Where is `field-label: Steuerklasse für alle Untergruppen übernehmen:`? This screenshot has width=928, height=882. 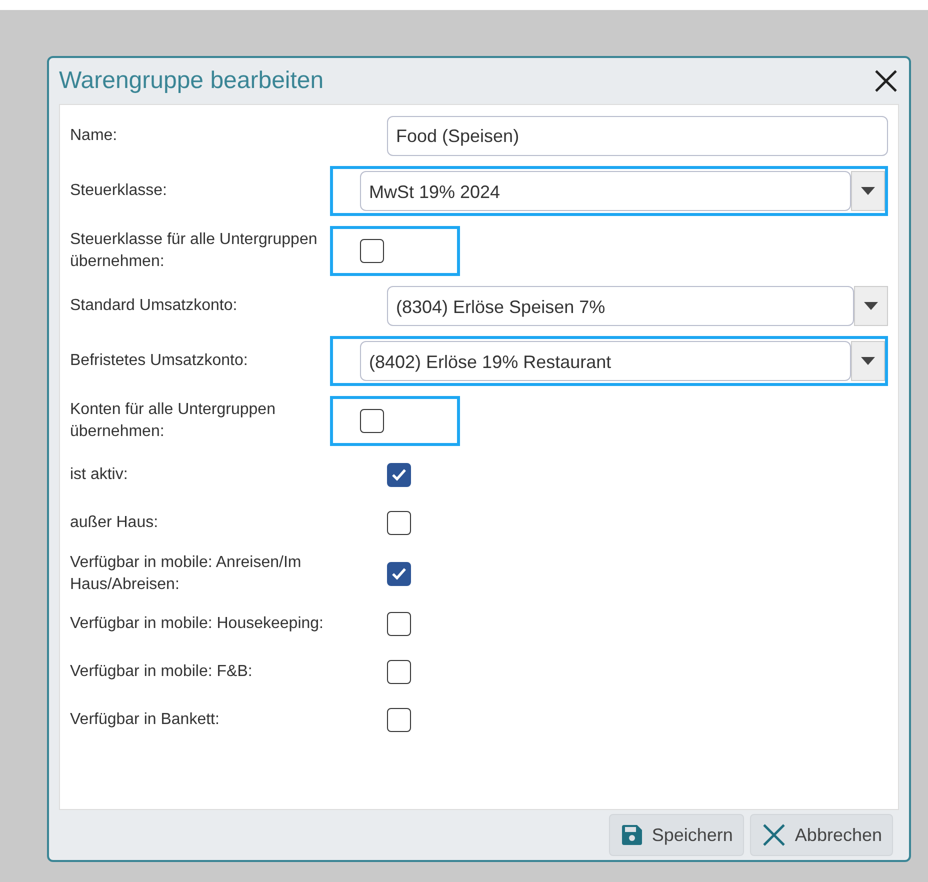 field-label: Steuerklasse für alle Untergruppen übernehmen: is located at coordinates (194, 251).